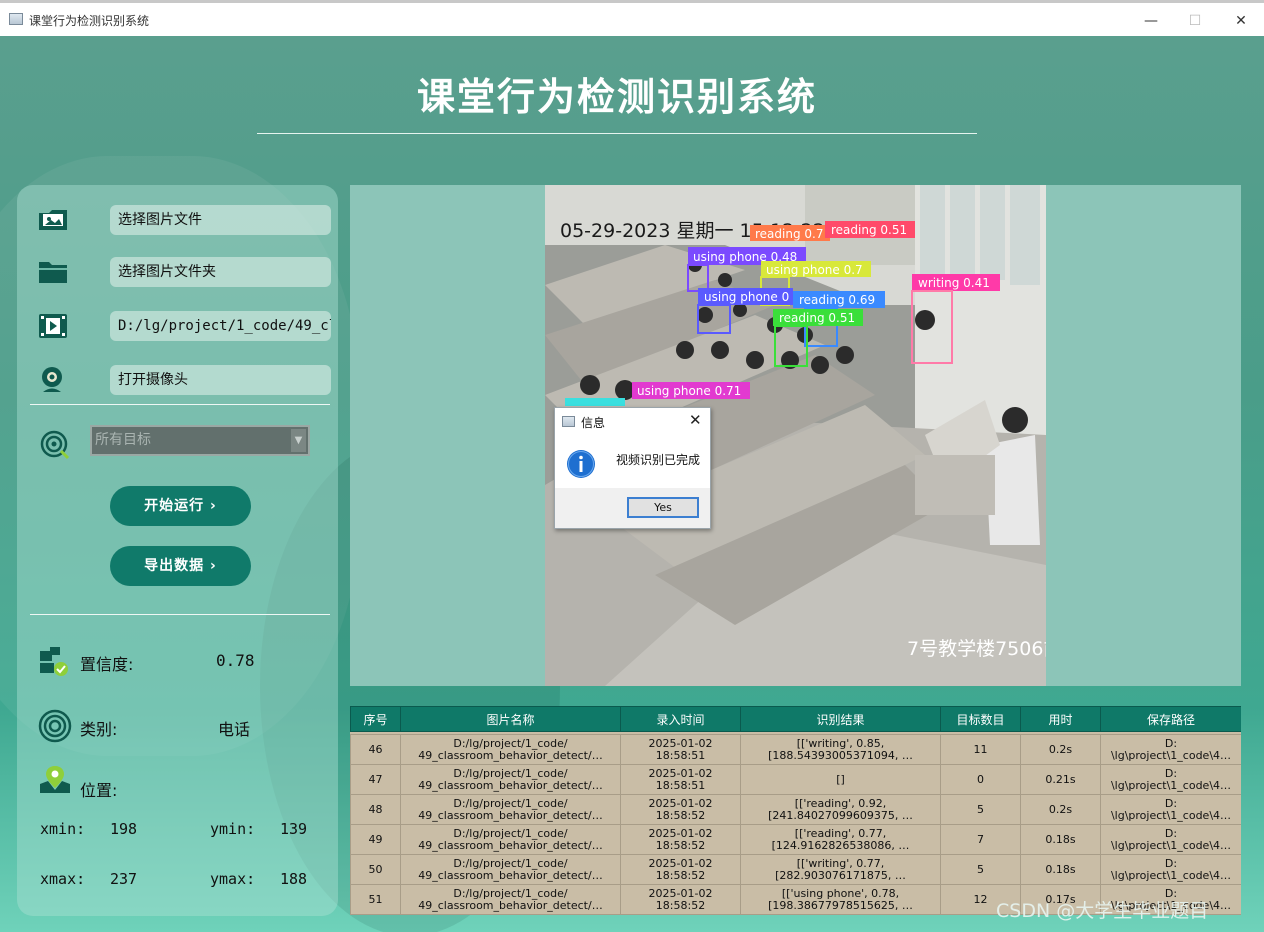 The image size is (1264, 932). Describe the element at coordinates (220, 326) in the screenshot. I see `select-video-button: D:/lg/project/1_code/49_cla` at that location.